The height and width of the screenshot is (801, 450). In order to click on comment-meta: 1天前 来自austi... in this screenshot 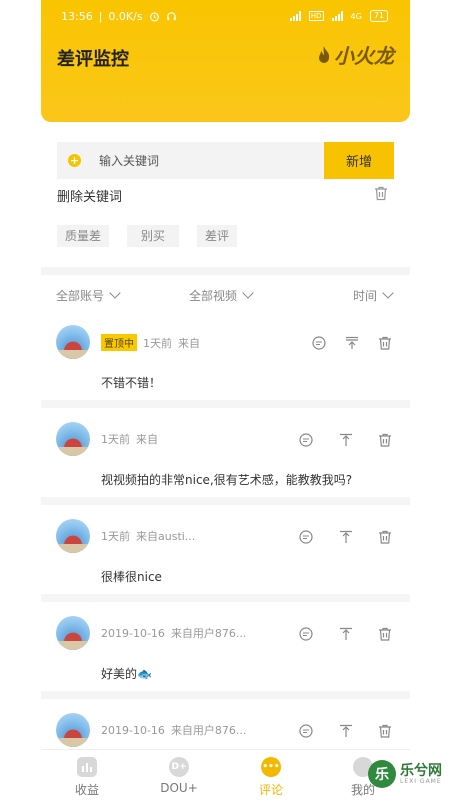, I will do `click(148, 536)`.